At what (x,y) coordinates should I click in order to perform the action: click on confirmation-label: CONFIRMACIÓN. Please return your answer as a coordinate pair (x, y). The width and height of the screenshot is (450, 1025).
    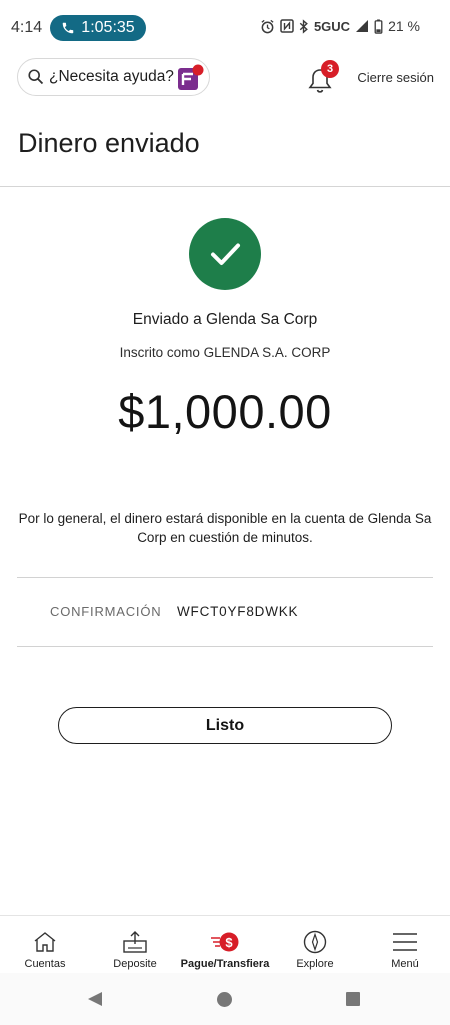
    Looking at the image, I should click on (106, 611).